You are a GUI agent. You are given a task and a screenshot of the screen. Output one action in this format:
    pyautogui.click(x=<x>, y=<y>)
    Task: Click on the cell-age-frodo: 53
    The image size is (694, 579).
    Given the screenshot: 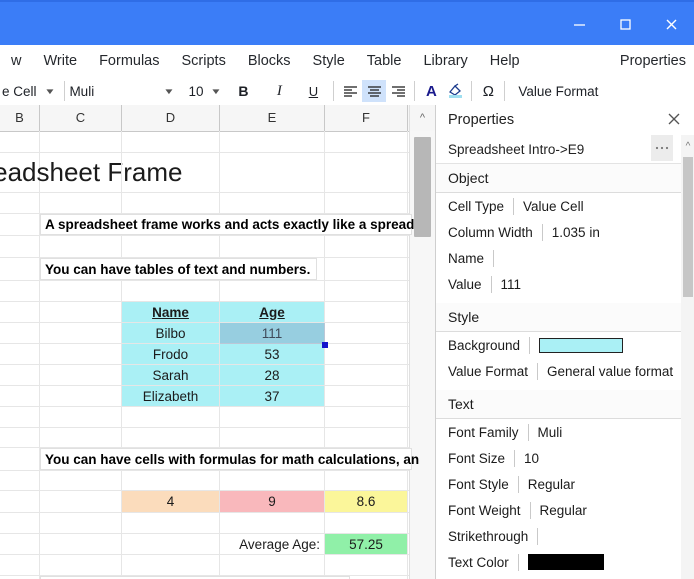 What is the action you would take?
    pyautogui.click(x=272, y=354)
    